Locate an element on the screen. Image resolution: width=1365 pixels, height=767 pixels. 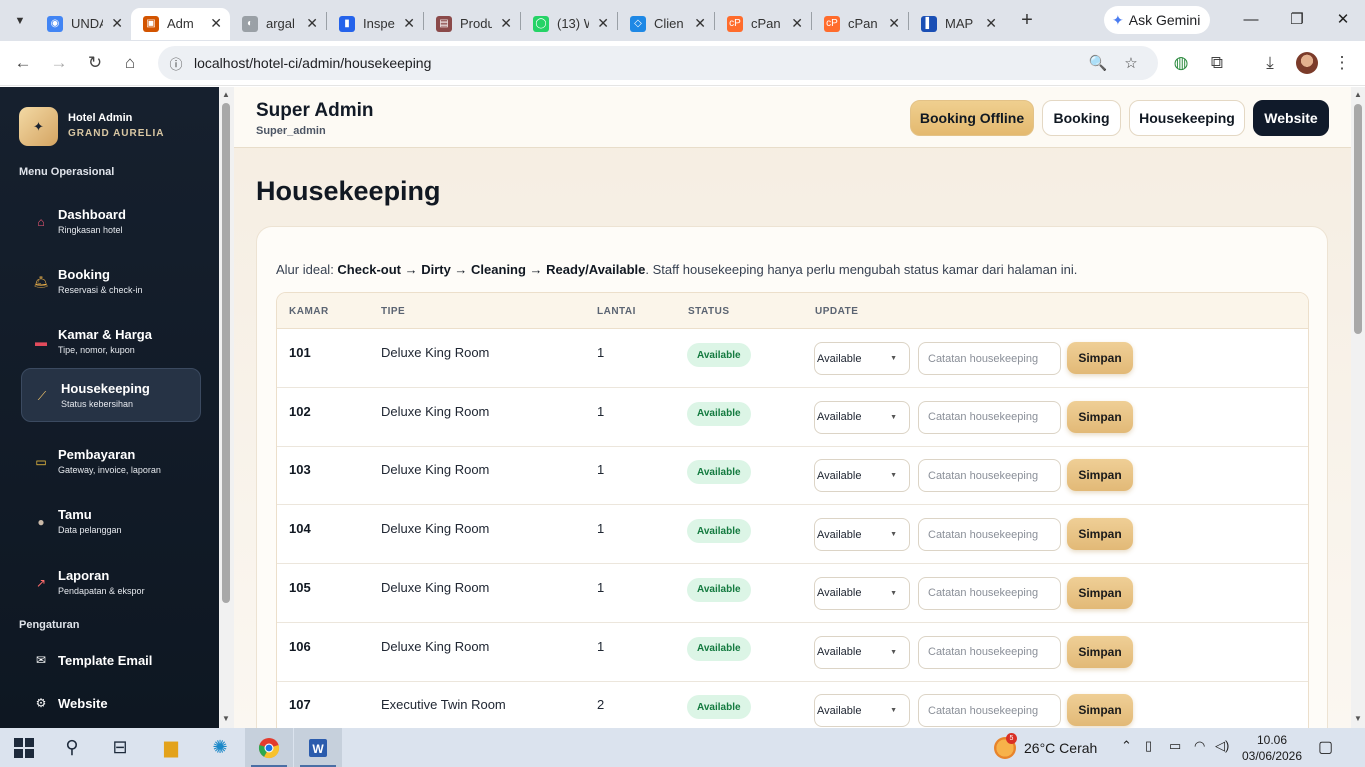
ask-gemini-button: ✦ Ask Gemini is located at coordinates (1157, 20).